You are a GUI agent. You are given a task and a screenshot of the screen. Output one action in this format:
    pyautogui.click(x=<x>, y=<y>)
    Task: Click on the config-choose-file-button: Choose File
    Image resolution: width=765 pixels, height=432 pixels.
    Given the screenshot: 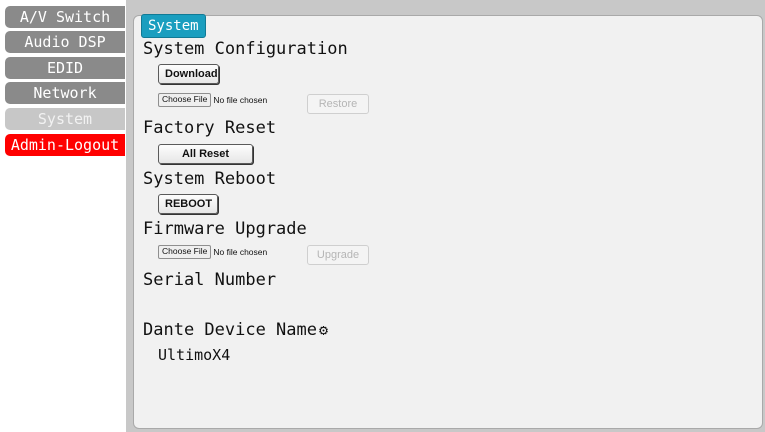 What is the action you would take?
    pyautogui.click(x=185, y=100)
    